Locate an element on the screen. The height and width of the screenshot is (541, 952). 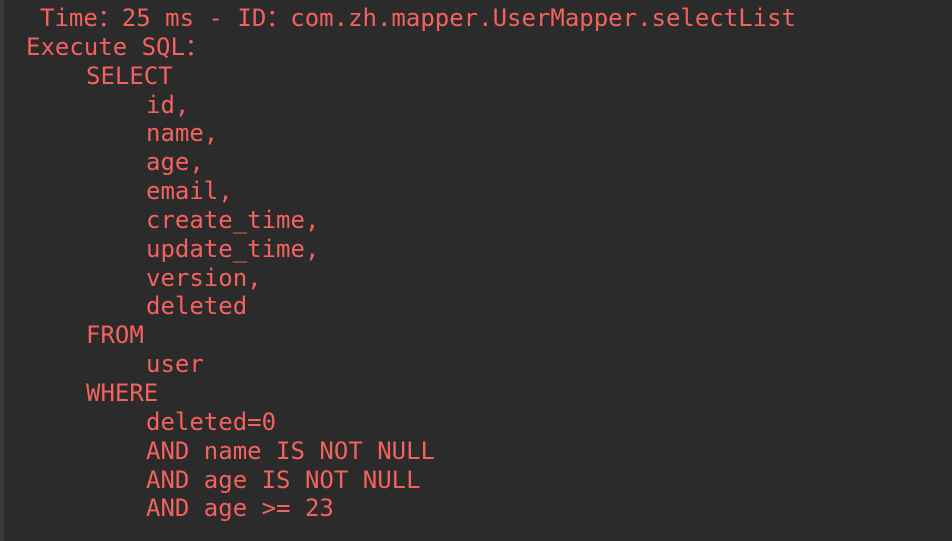
sql-line: version, is located at coordinates (204, 277).